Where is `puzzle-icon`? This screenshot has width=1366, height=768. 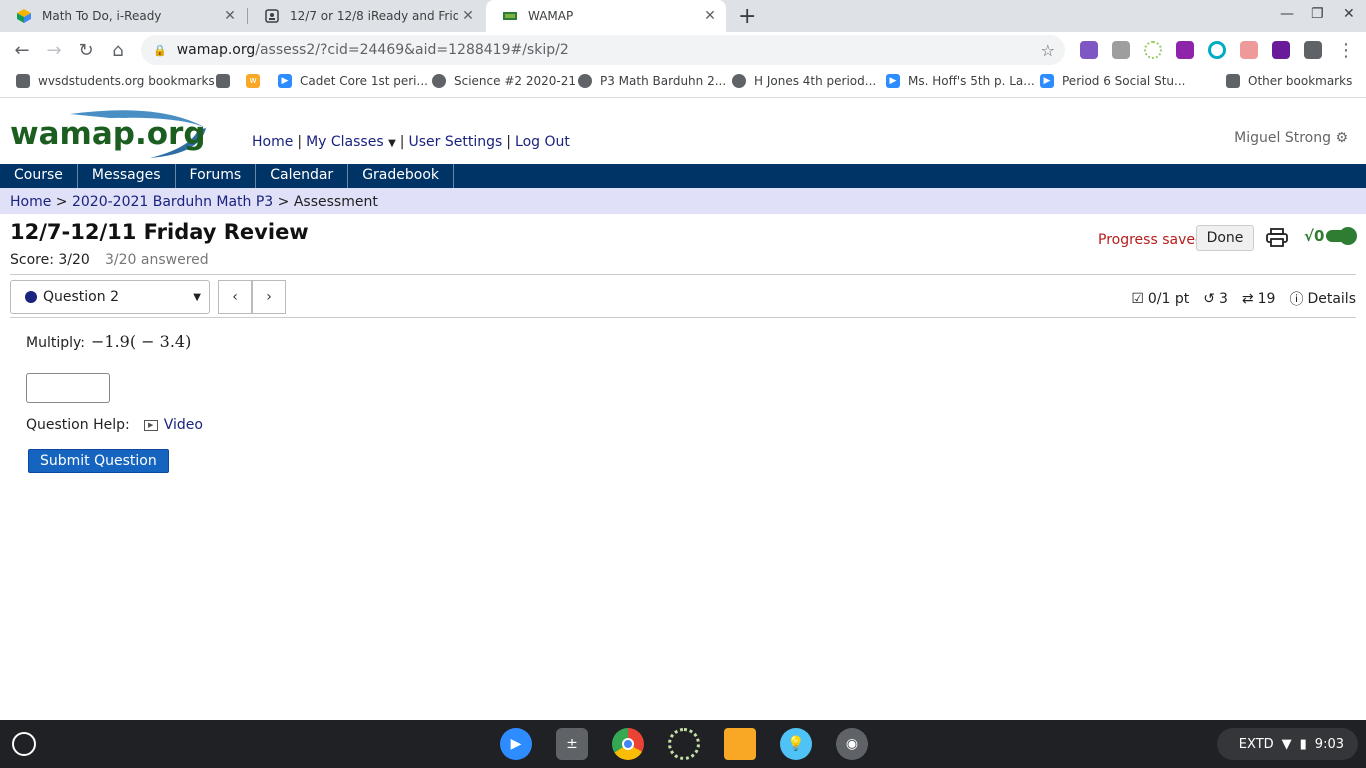 puzzle-icon is located at coordinates (1313, 50).